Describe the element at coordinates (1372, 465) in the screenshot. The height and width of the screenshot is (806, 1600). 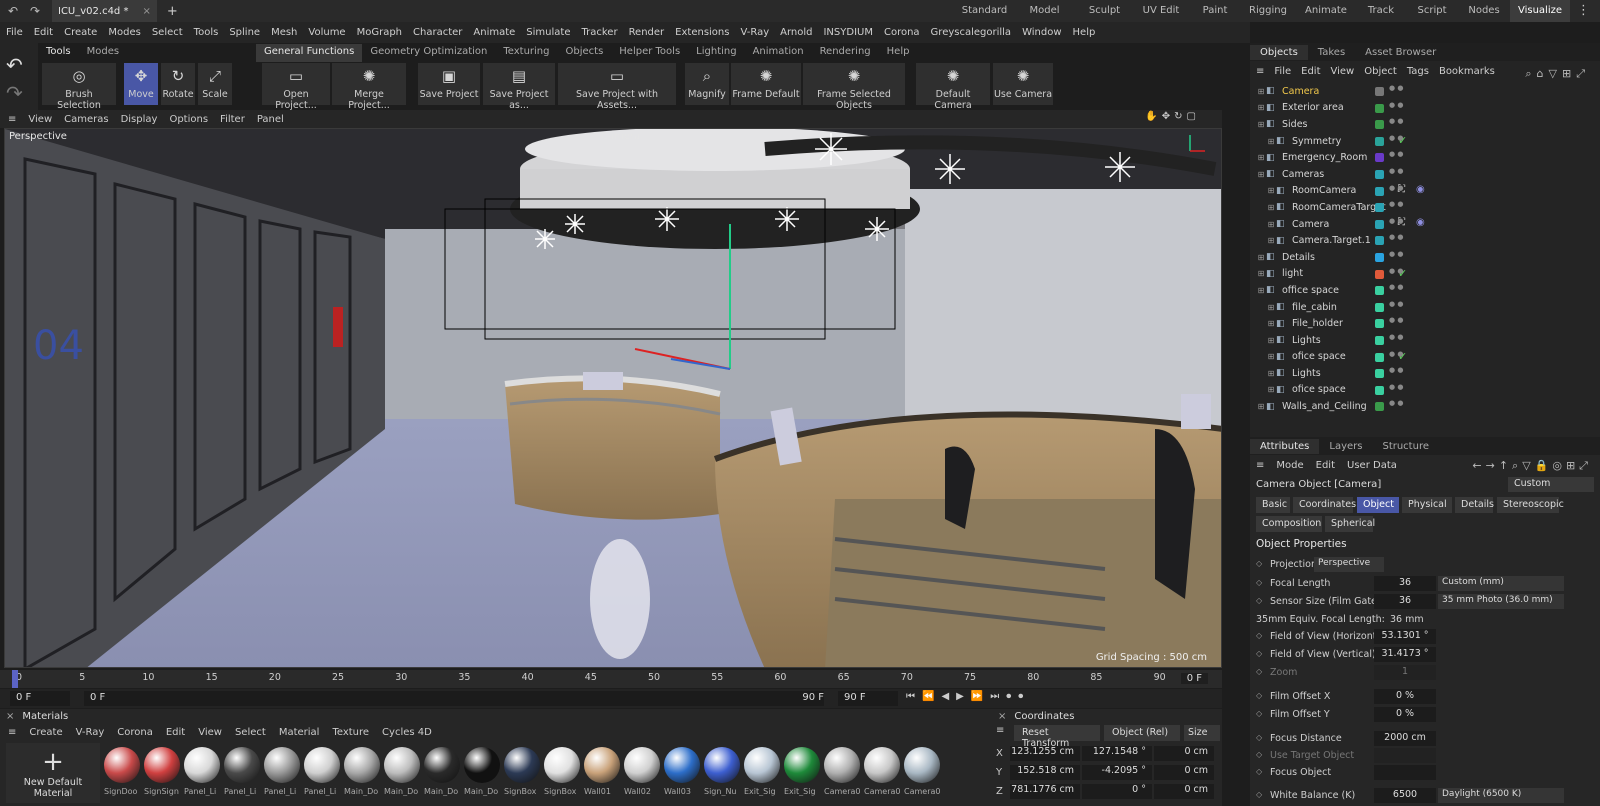
I see `attributes-menu-user-data: User Data` at that location.